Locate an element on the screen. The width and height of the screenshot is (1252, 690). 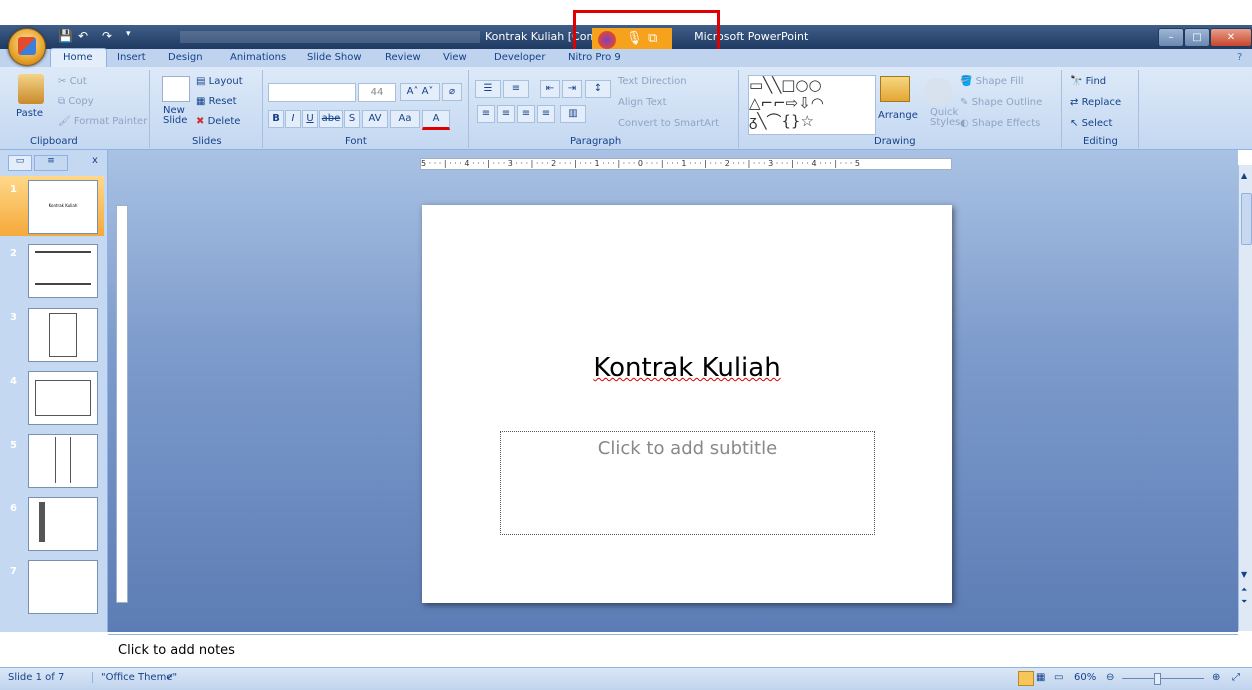
font-color-button: A is located at coordinates (436, 120).